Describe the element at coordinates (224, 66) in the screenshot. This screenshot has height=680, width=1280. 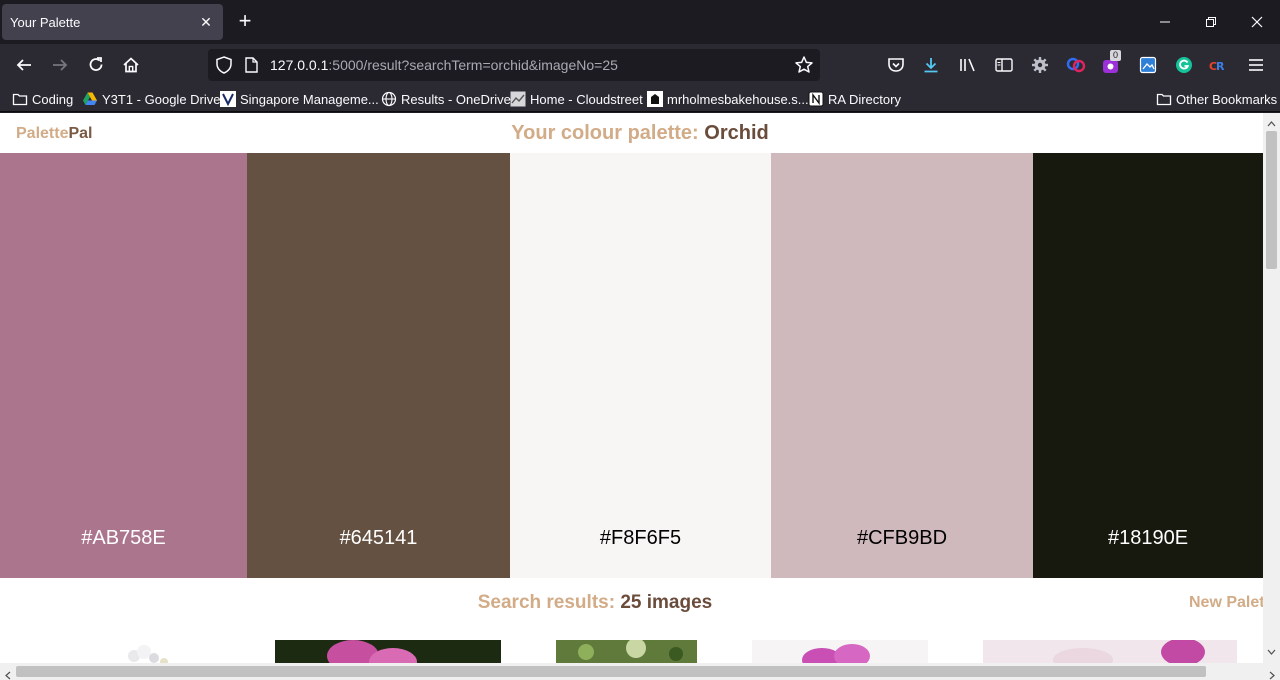
I see `shield-icon` at that location.